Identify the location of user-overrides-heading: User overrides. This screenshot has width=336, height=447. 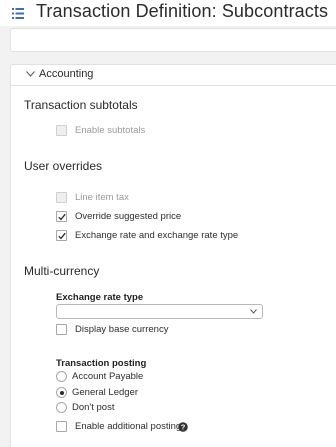
(63, 166).